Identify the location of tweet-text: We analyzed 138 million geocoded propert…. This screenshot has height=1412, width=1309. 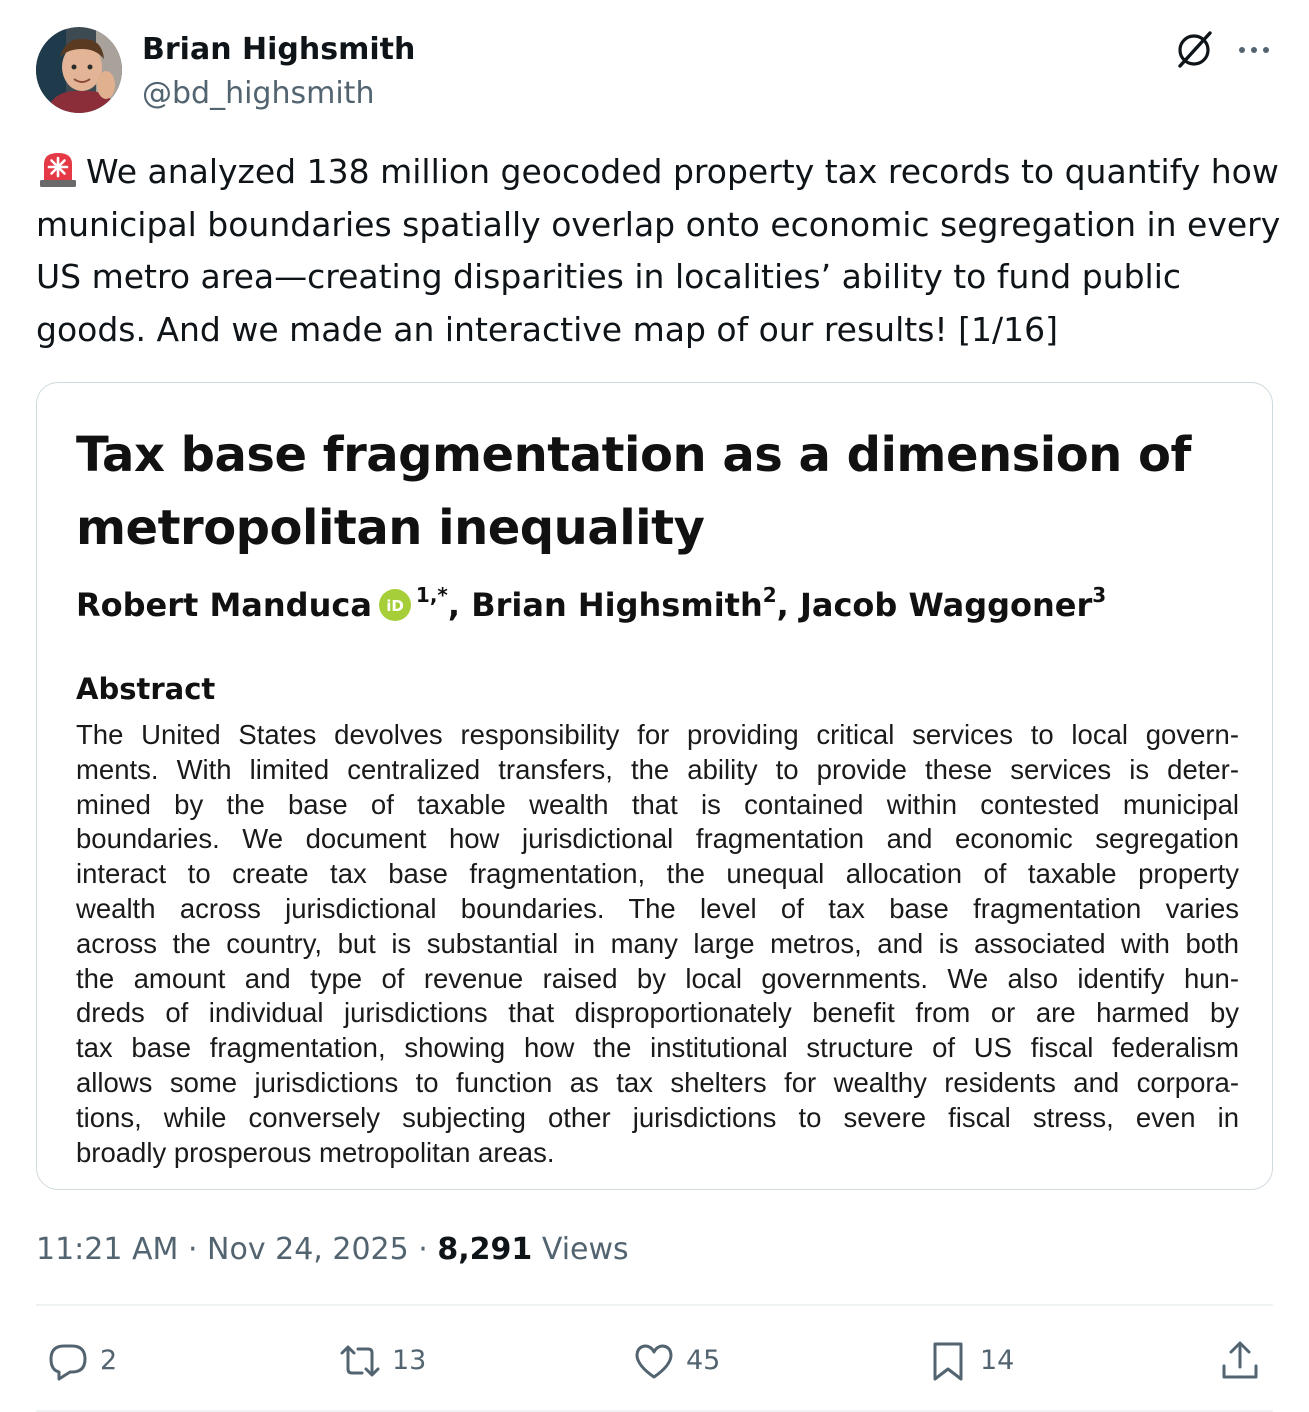
(658, 251).